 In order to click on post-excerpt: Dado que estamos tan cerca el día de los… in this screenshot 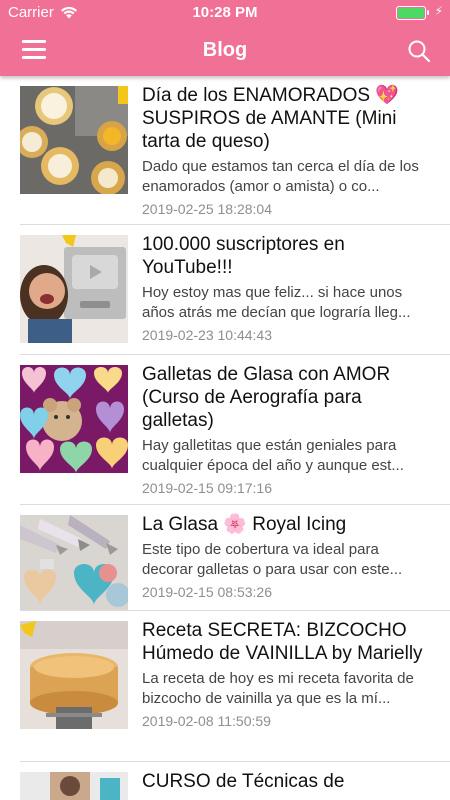, I will do `click(280, 176)`.